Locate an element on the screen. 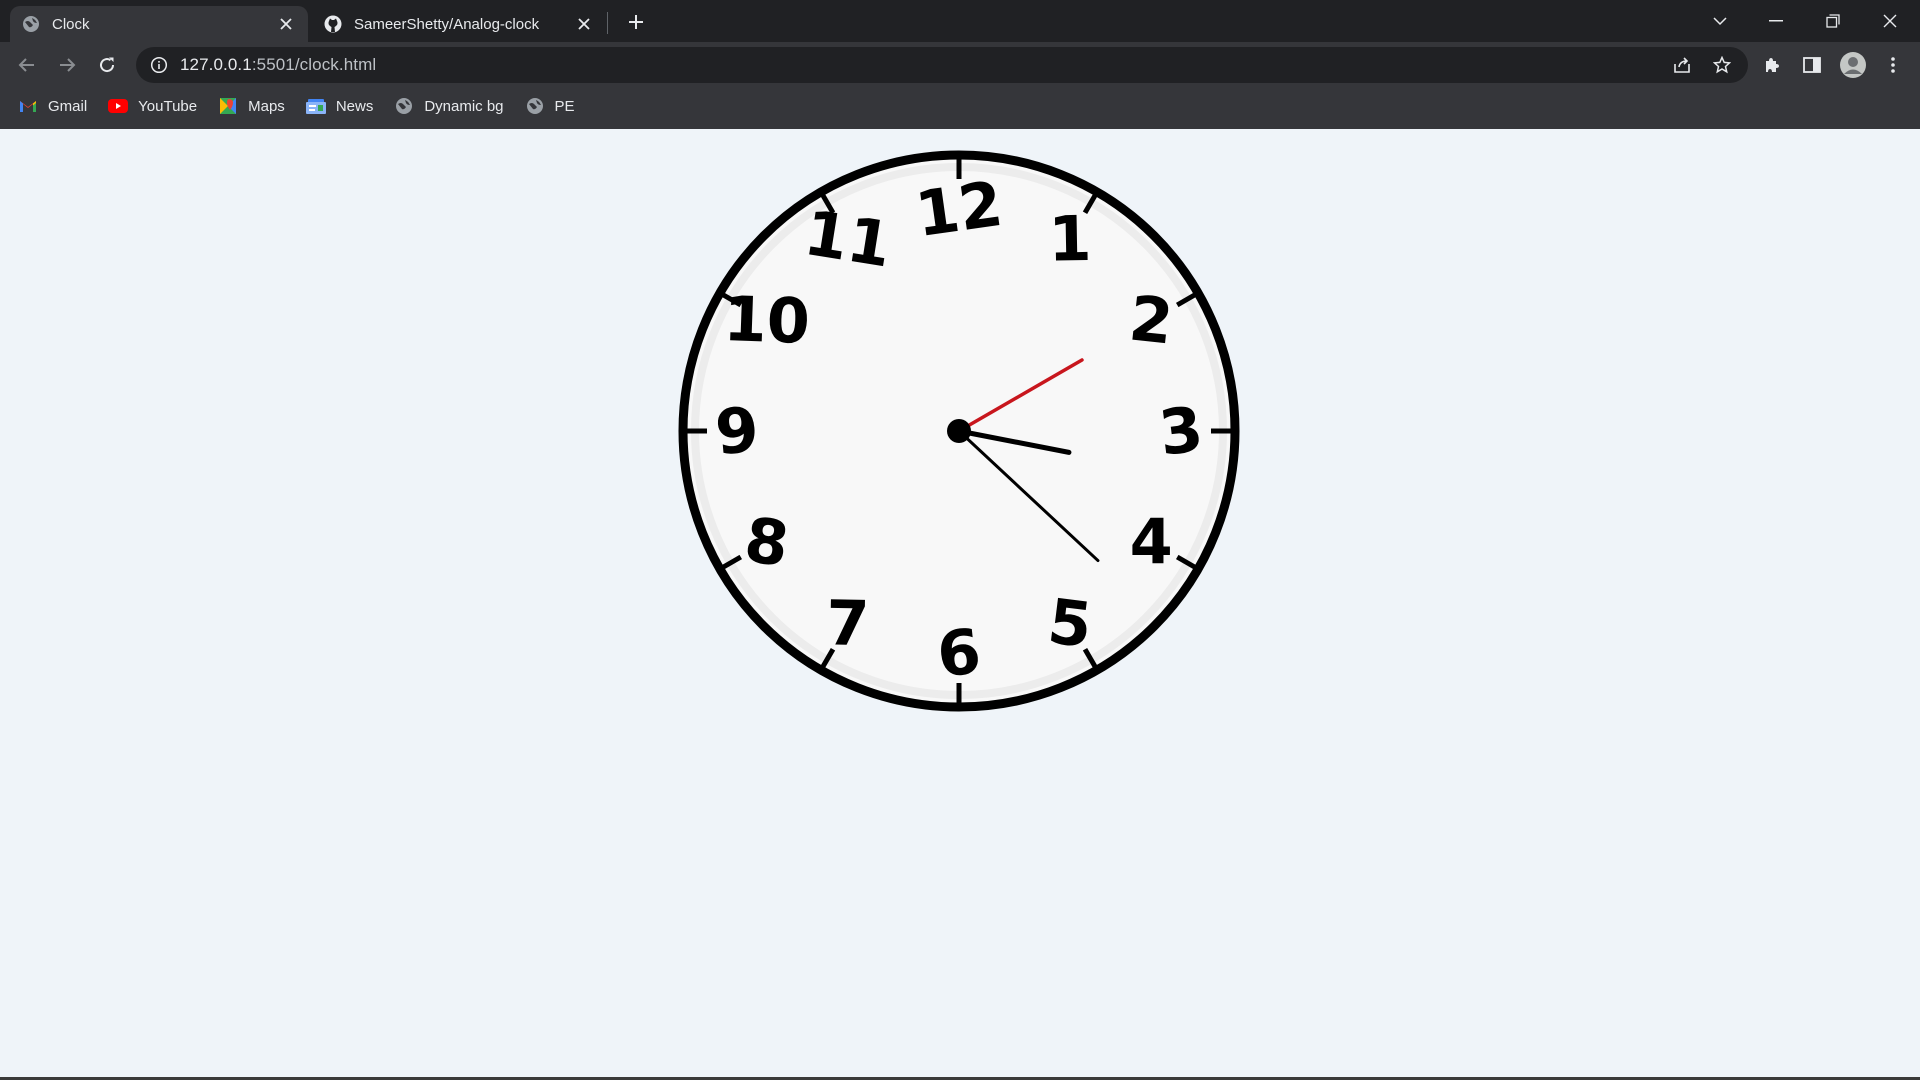 Image resolution: width=1920 pixels, height=1080 pixels. new-tab-button is located at coordinates (636, 22).